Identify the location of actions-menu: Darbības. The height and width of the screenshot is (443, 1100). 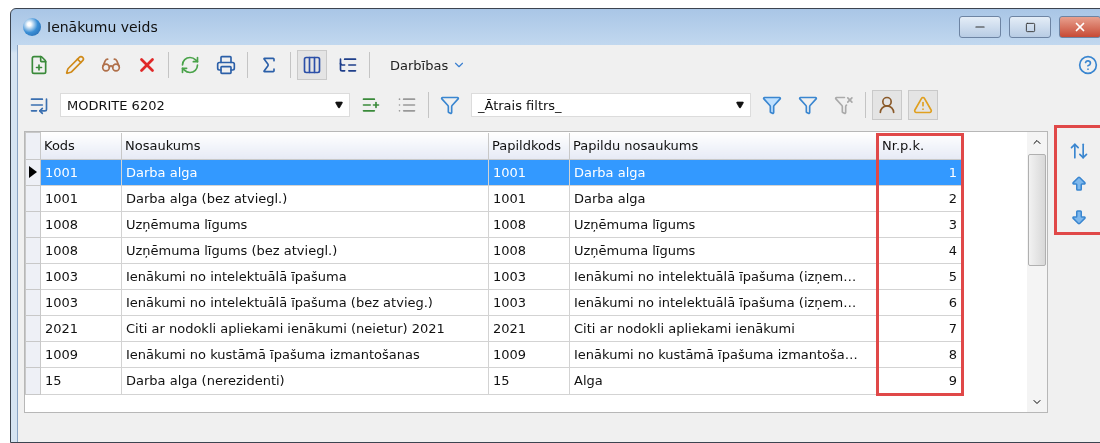
(428, 65).